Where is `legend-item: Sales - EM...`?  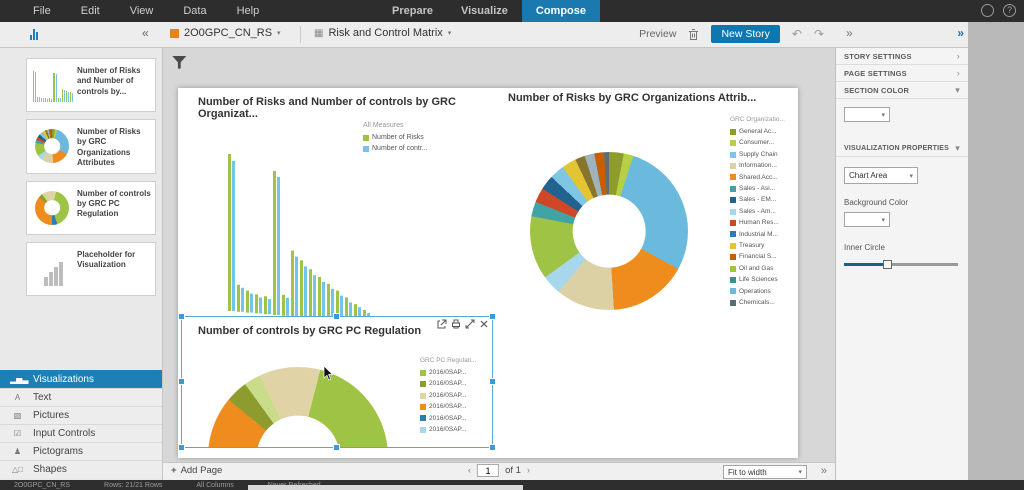 legend-item: Sales - EM... is located at coordinates (763, 199).